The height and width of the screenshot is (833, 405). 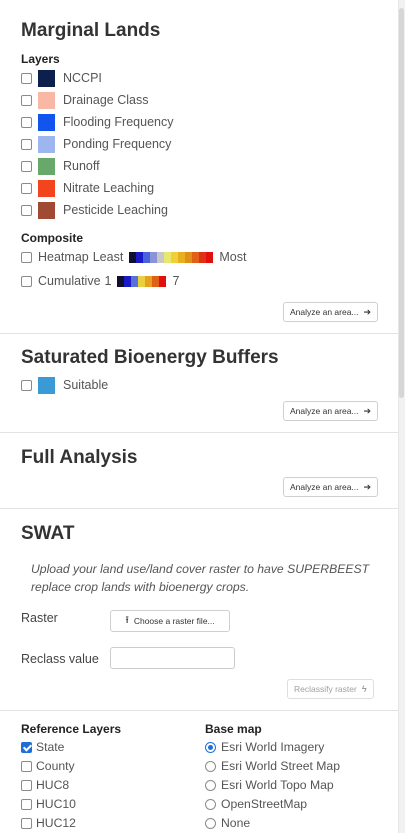 I want to click on basemap-option-esri-world-street-map: Esri World Street Map, so click(x=272, y=766).